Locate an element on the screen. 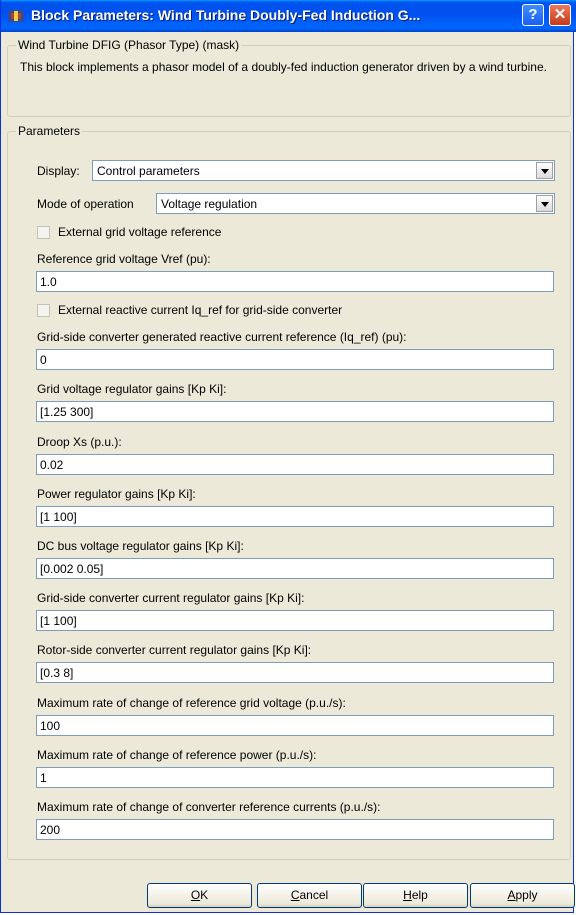 The image size is (576, 915). ok-mnemonic: O is located at coordinates (195, 895).